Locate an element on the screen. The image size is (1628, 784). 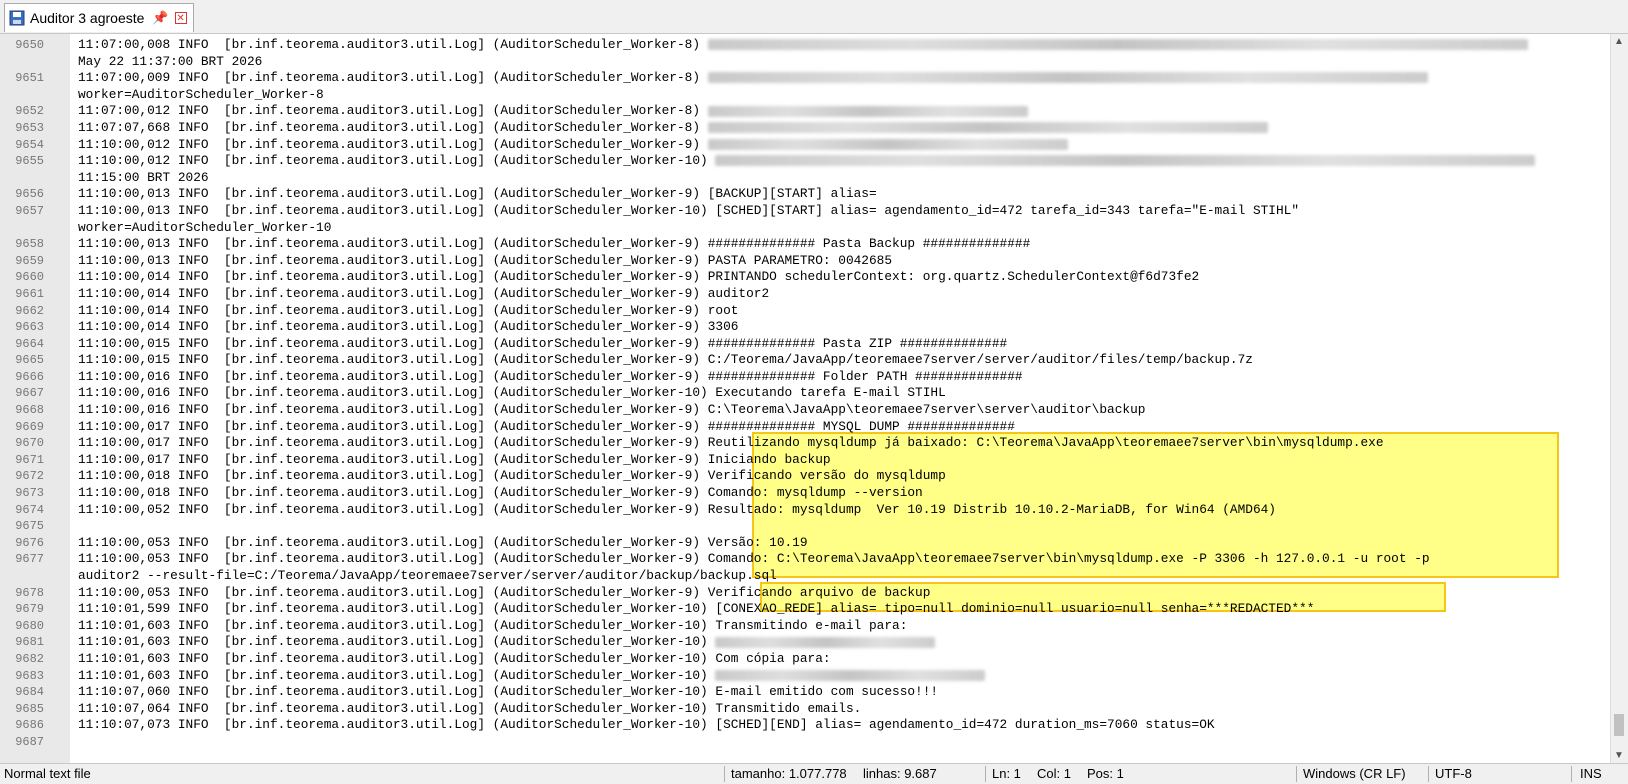
scroll-down-icon: ▼ is located at coordinates (1619, 755).